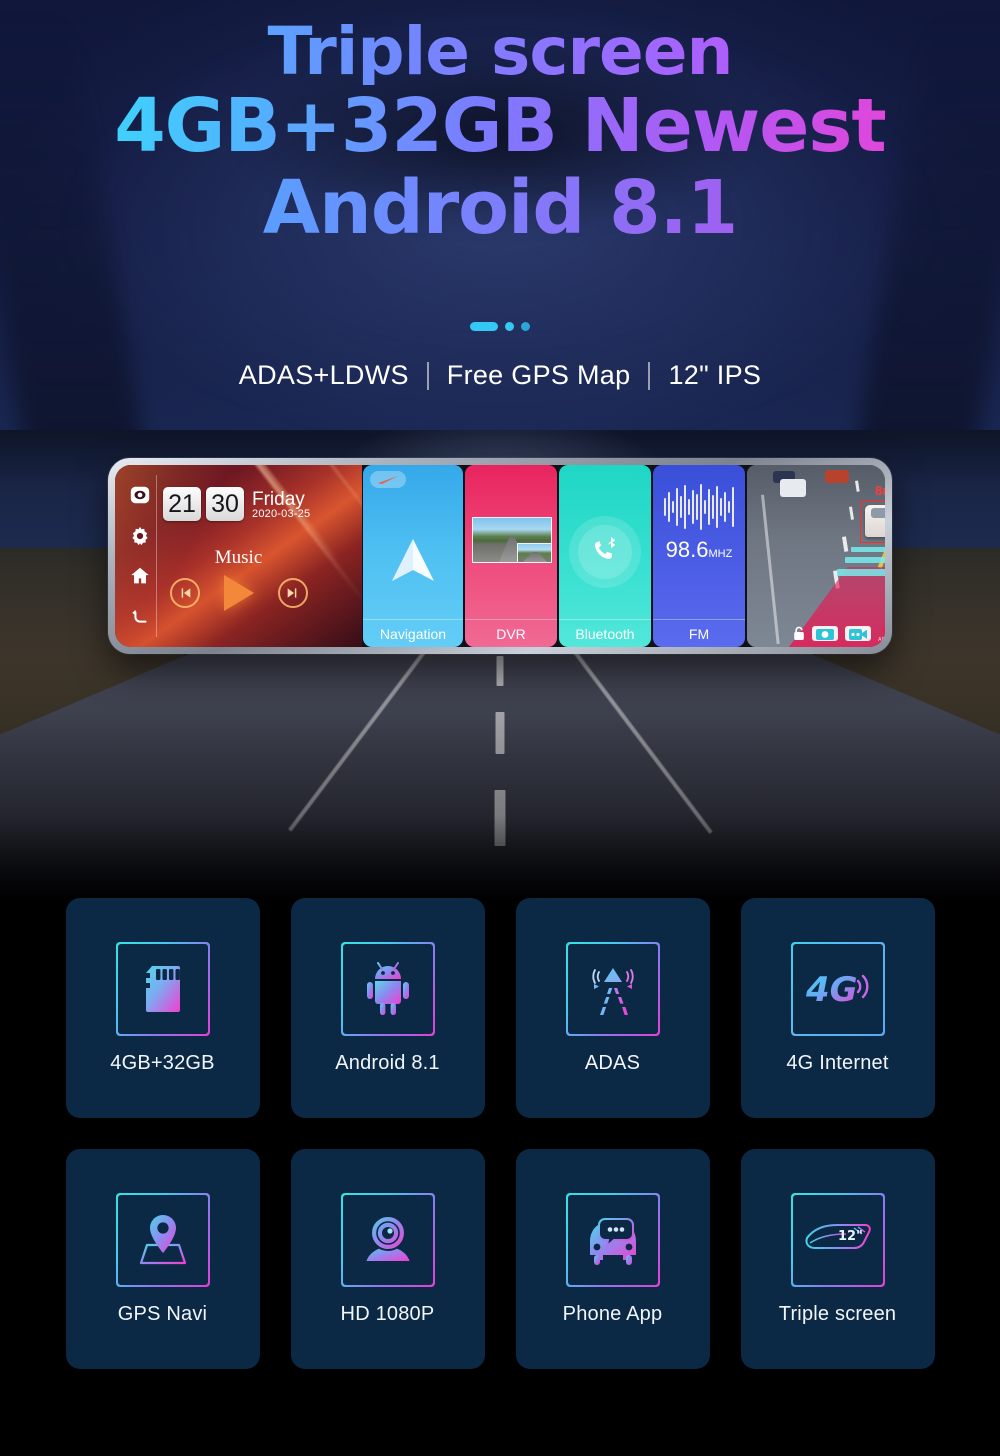  Describe the element at coordinates (512, 540) in the screenshot. I see `dashcam-icon` at that location.